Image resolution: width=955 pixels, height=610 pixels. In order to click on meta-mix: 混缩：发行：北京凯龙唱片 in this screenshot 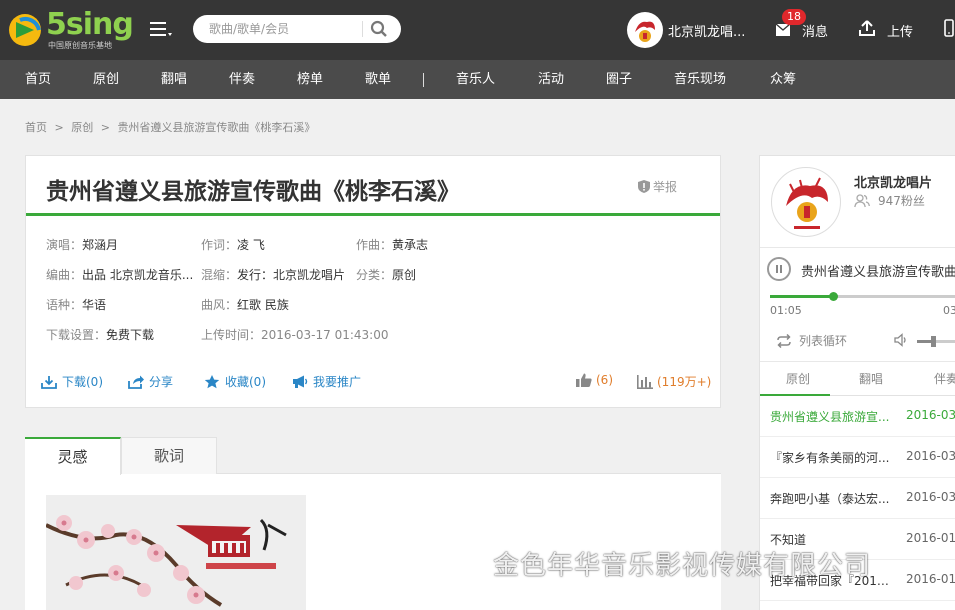, I will do `click(273, 275)`.